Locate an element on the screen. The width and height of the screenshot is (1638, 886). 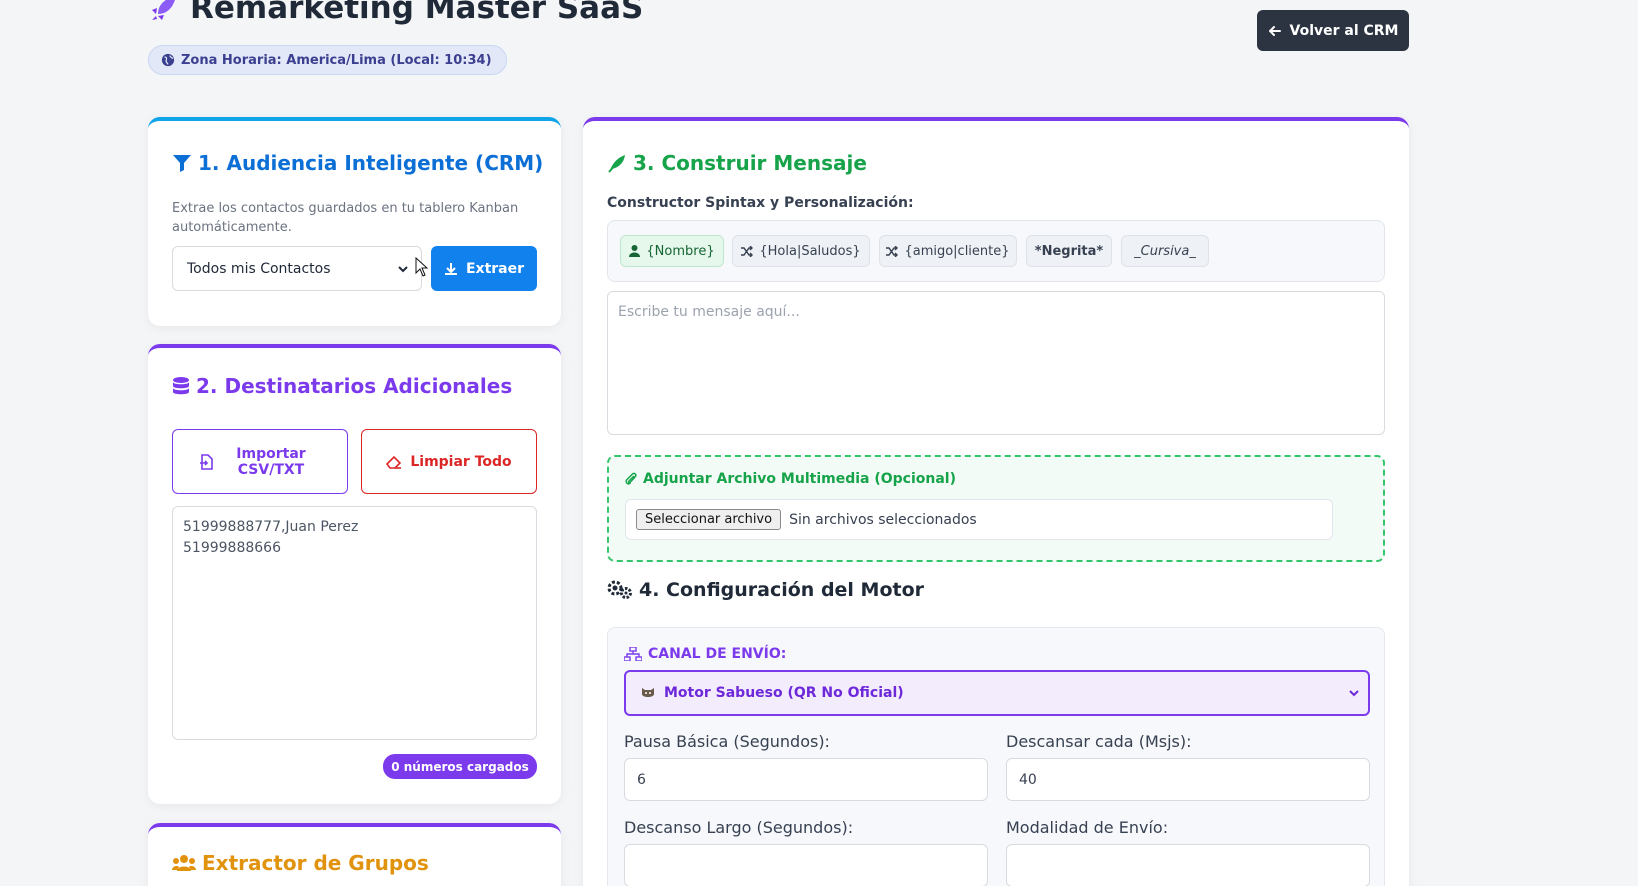
engine-title: 4. Configuración del Motor is located at coordinates (765, 590).